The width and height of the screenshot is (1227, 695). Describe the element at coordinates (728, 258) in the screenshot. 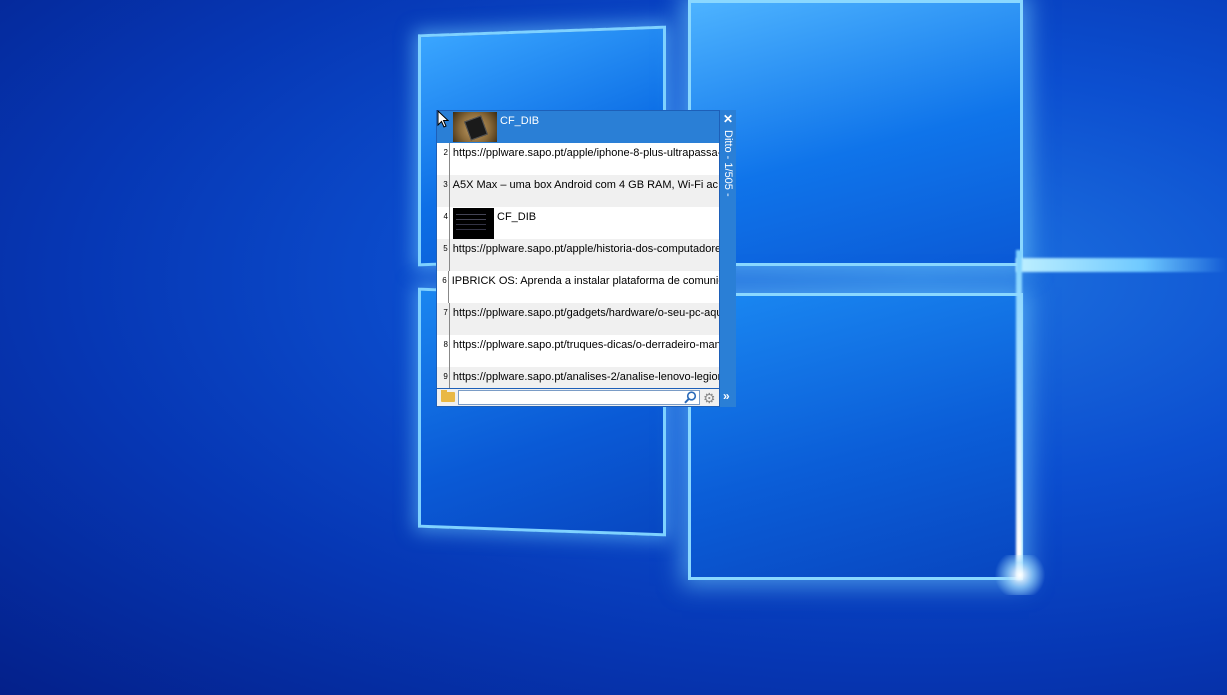

I see `title-bar: ✕ Ditto - 1/505 - »` at that location.